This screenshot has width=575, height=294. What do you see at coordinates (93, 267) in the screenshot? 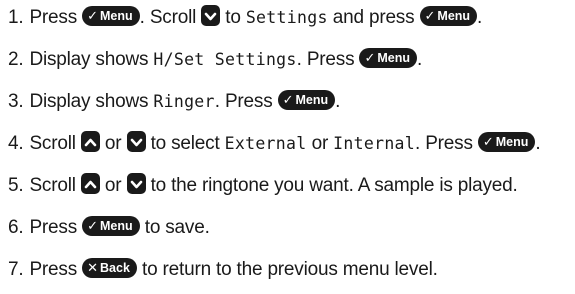
I see `close-icon: ✕` at bounding box center [93, 267].